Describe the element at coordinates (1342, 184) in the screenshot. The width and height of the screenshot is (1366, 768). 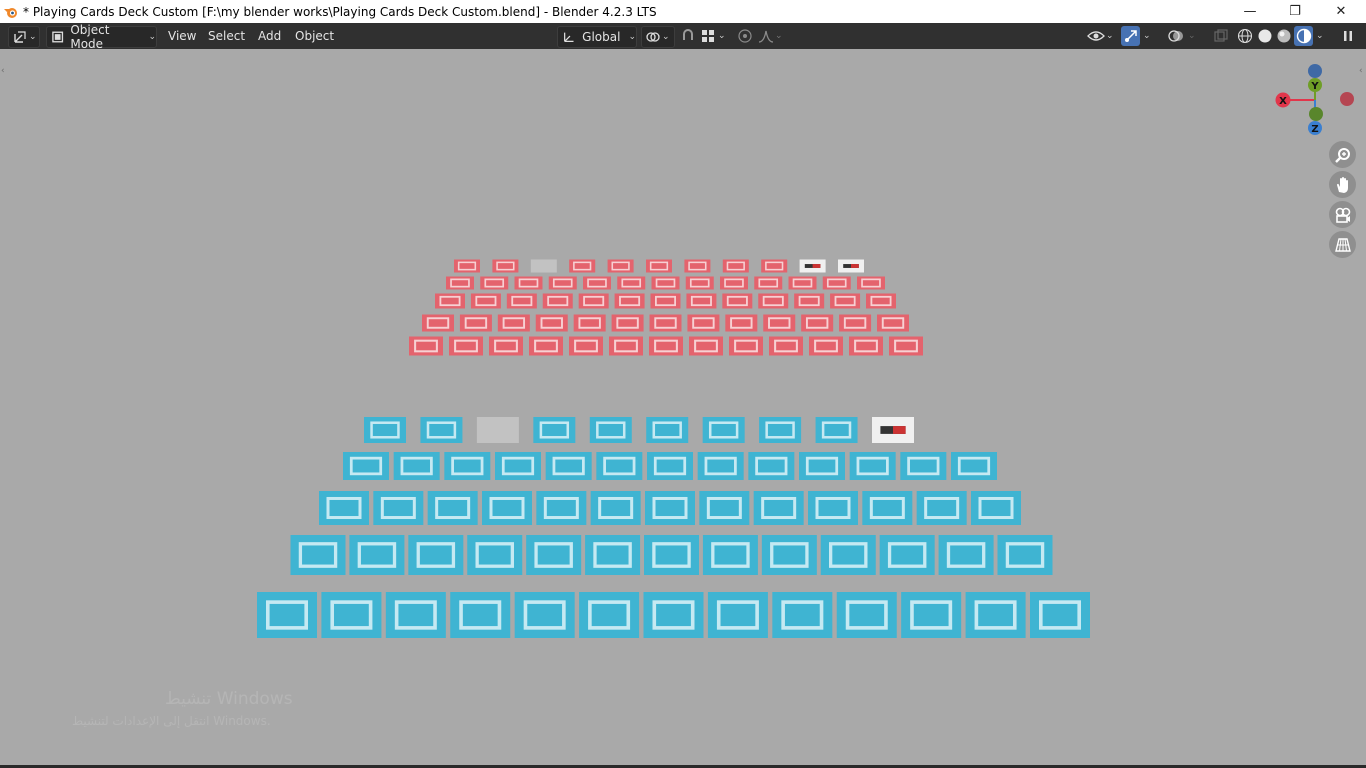
I see `pan-button` at that location.